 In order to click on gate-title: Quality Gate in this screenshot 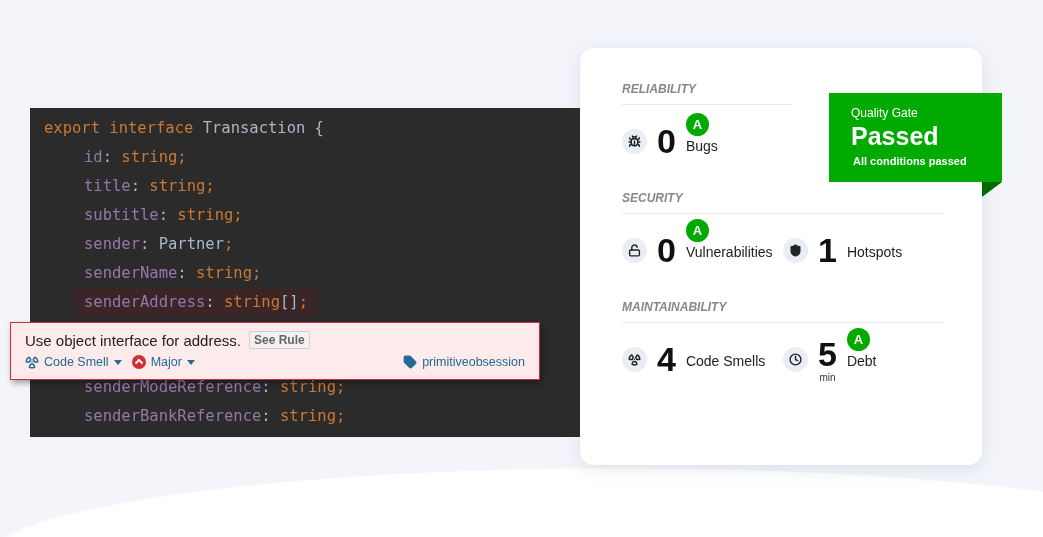, I will do `click(884, 113)`.